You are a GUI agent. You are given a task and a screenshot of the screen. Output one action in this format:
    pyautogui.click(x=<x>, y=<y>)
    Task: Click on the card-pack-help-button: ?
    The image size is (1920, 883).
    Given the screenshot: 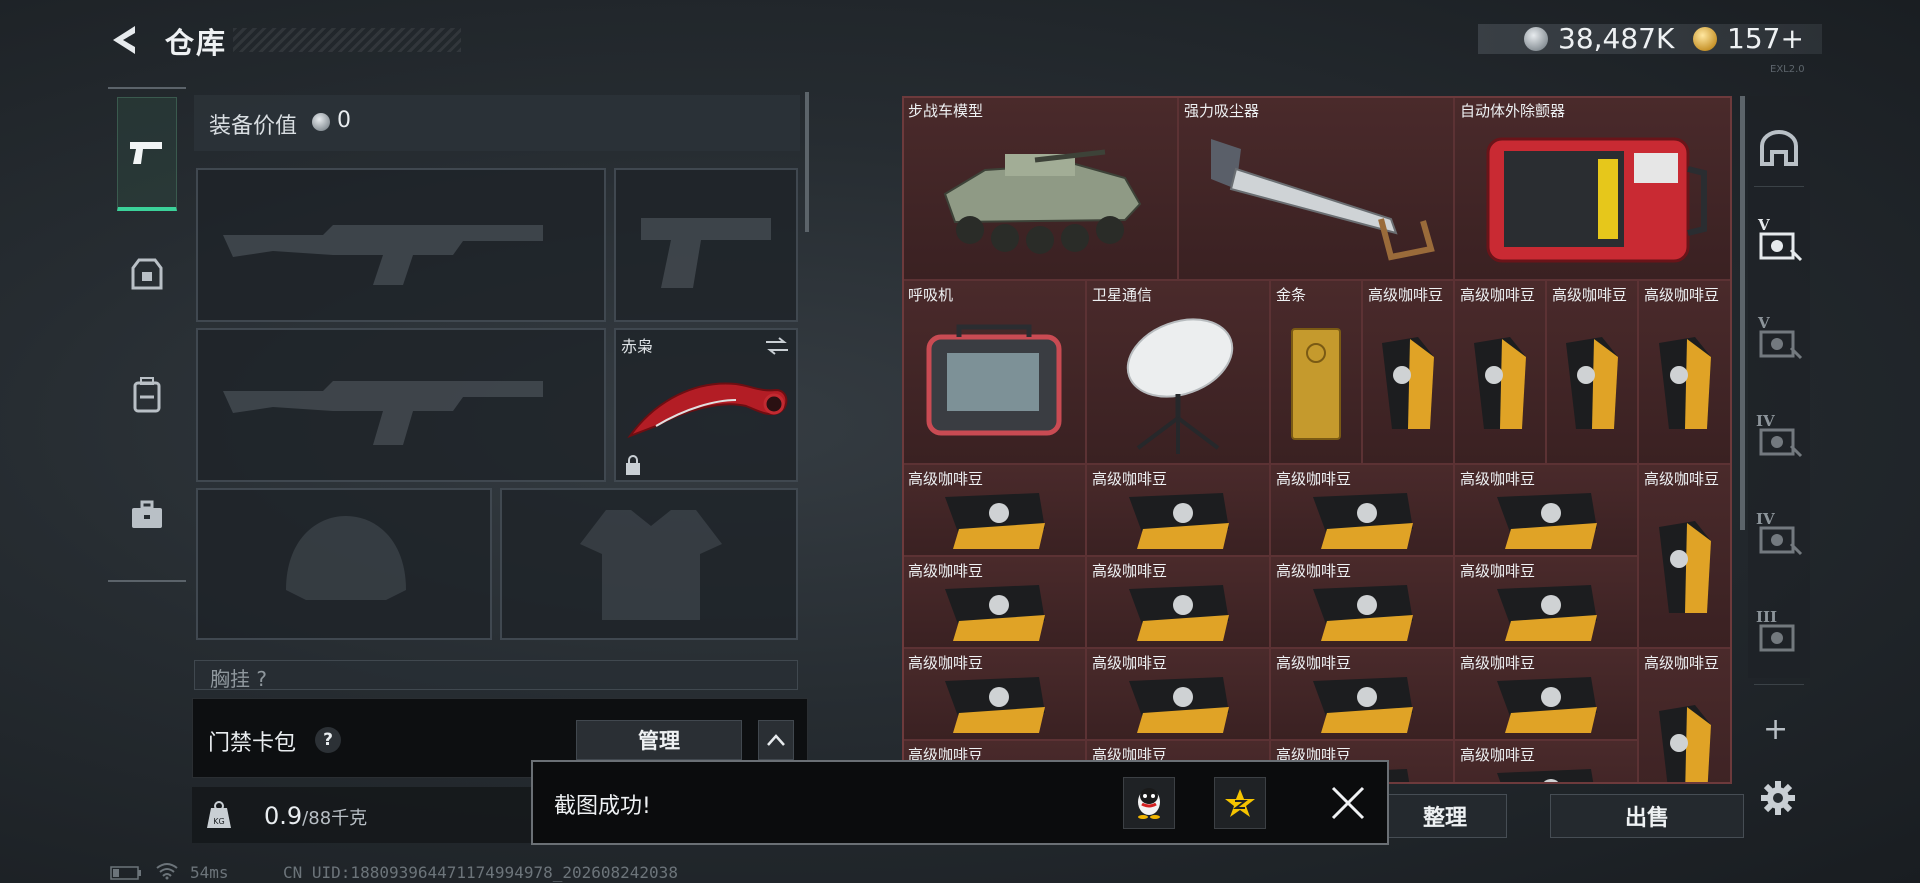 What is the action you would take?
    pyautogui.click(x=328, y=740)
    